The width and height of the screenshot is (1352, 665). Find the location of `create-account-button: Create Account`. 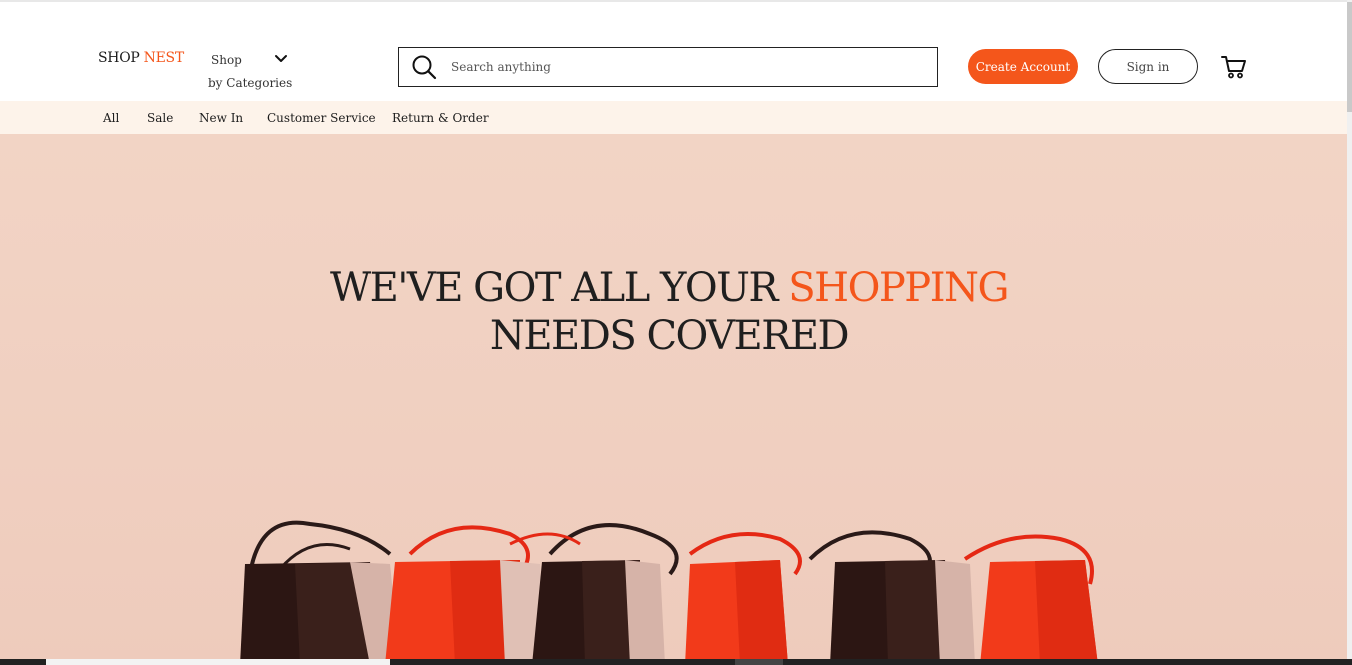

create-account-button: Create Account is located at coordinates (1023, 66).